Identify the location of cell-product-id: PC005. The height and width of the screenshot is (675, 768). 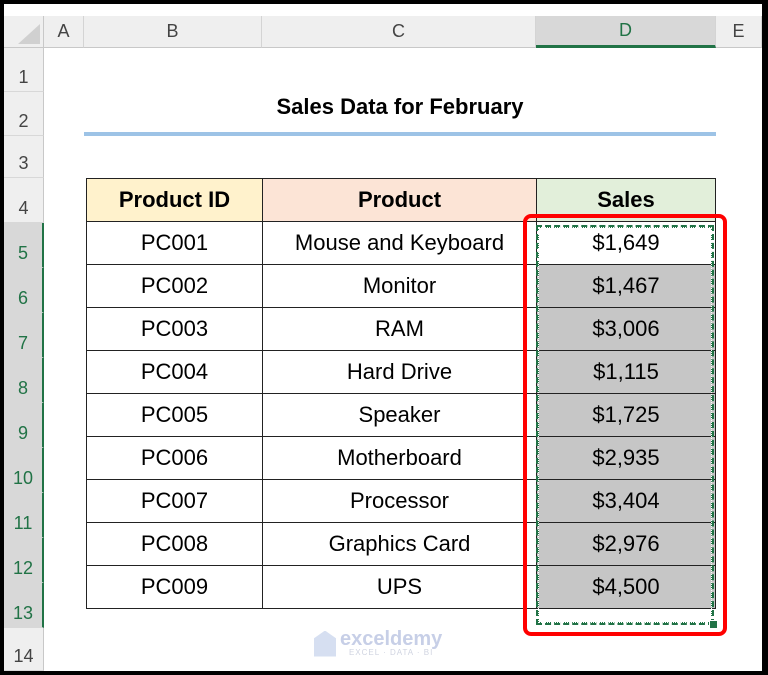
(174, 415).